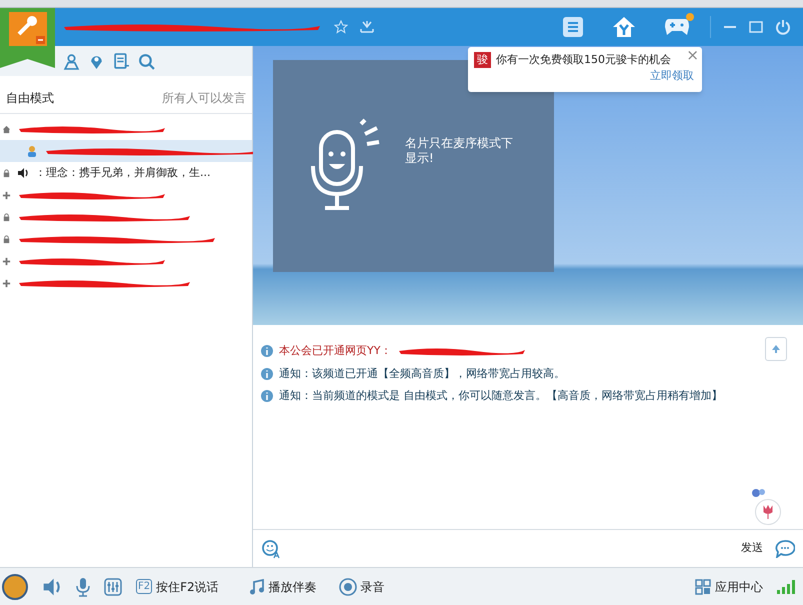 The width and height of the screenshot is (803, 605). I want to click on download-icon, so click(367, 27).